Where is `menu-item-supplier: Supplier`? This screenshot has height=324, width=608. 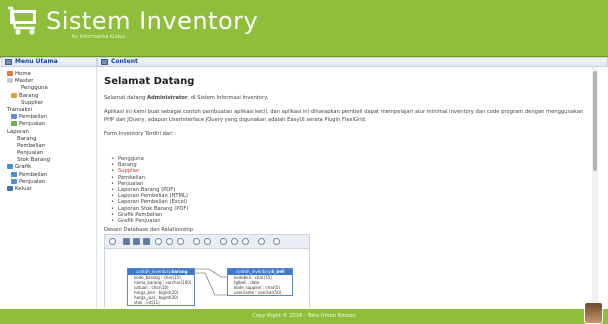 menu-item-supplier: Supplier is located at coordinates (28, 103).